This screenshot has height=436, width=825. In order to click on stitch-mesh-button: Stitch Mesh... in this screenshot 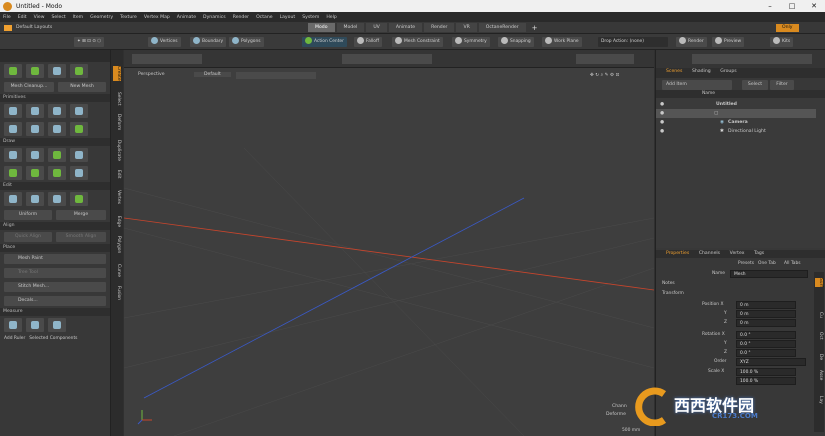, I will do `click(55, 287)`.